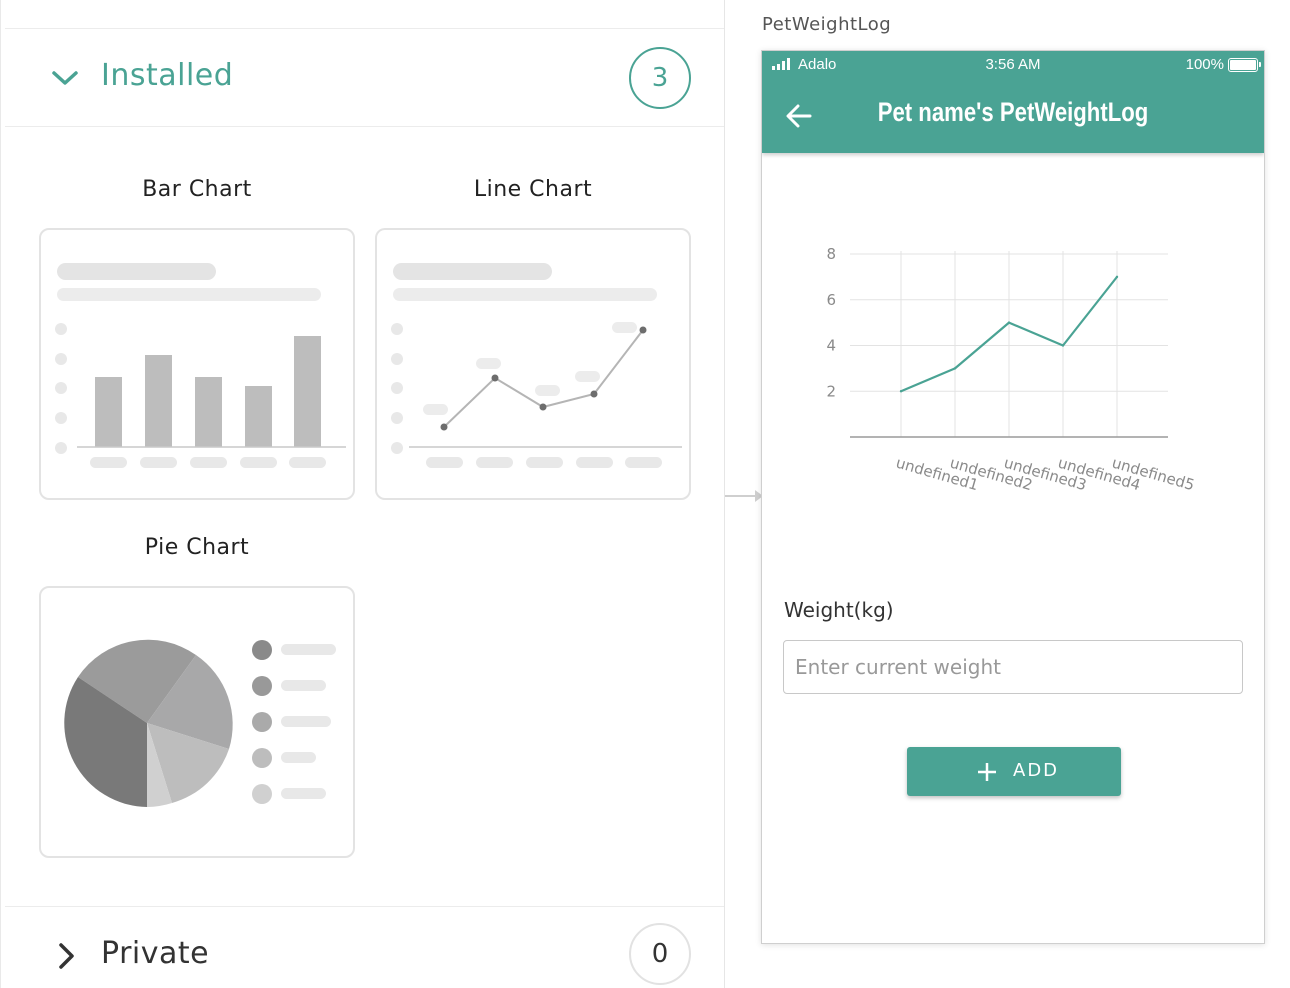 Image resolution: width=1290 pixels, height=988 pixels. What do you see at coordinates (799, 116) in the screenshot?
I see `back-arrow-icon` at bounding box center [799, 116].